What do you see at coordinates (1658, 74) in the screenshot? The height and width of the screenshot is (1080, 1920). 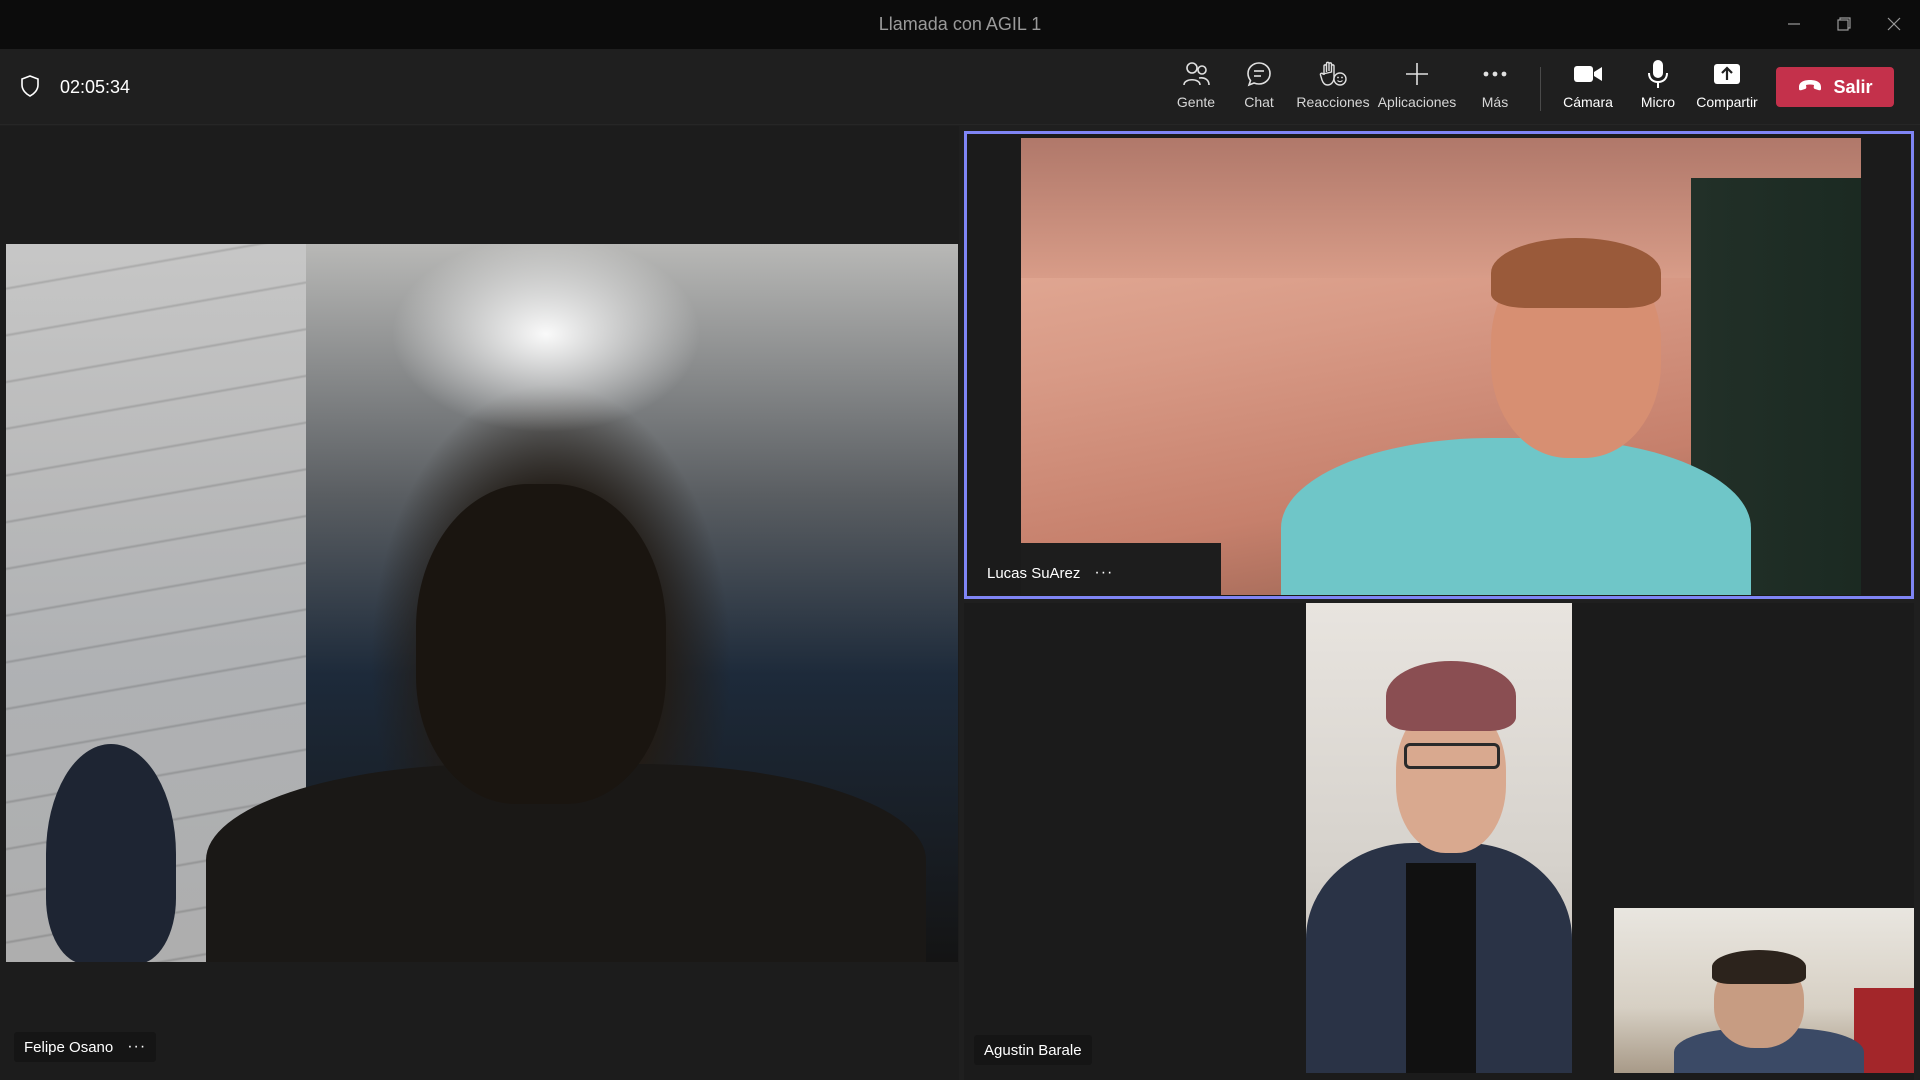 I see `microphone-icon` at bounding box center [1658, 74].